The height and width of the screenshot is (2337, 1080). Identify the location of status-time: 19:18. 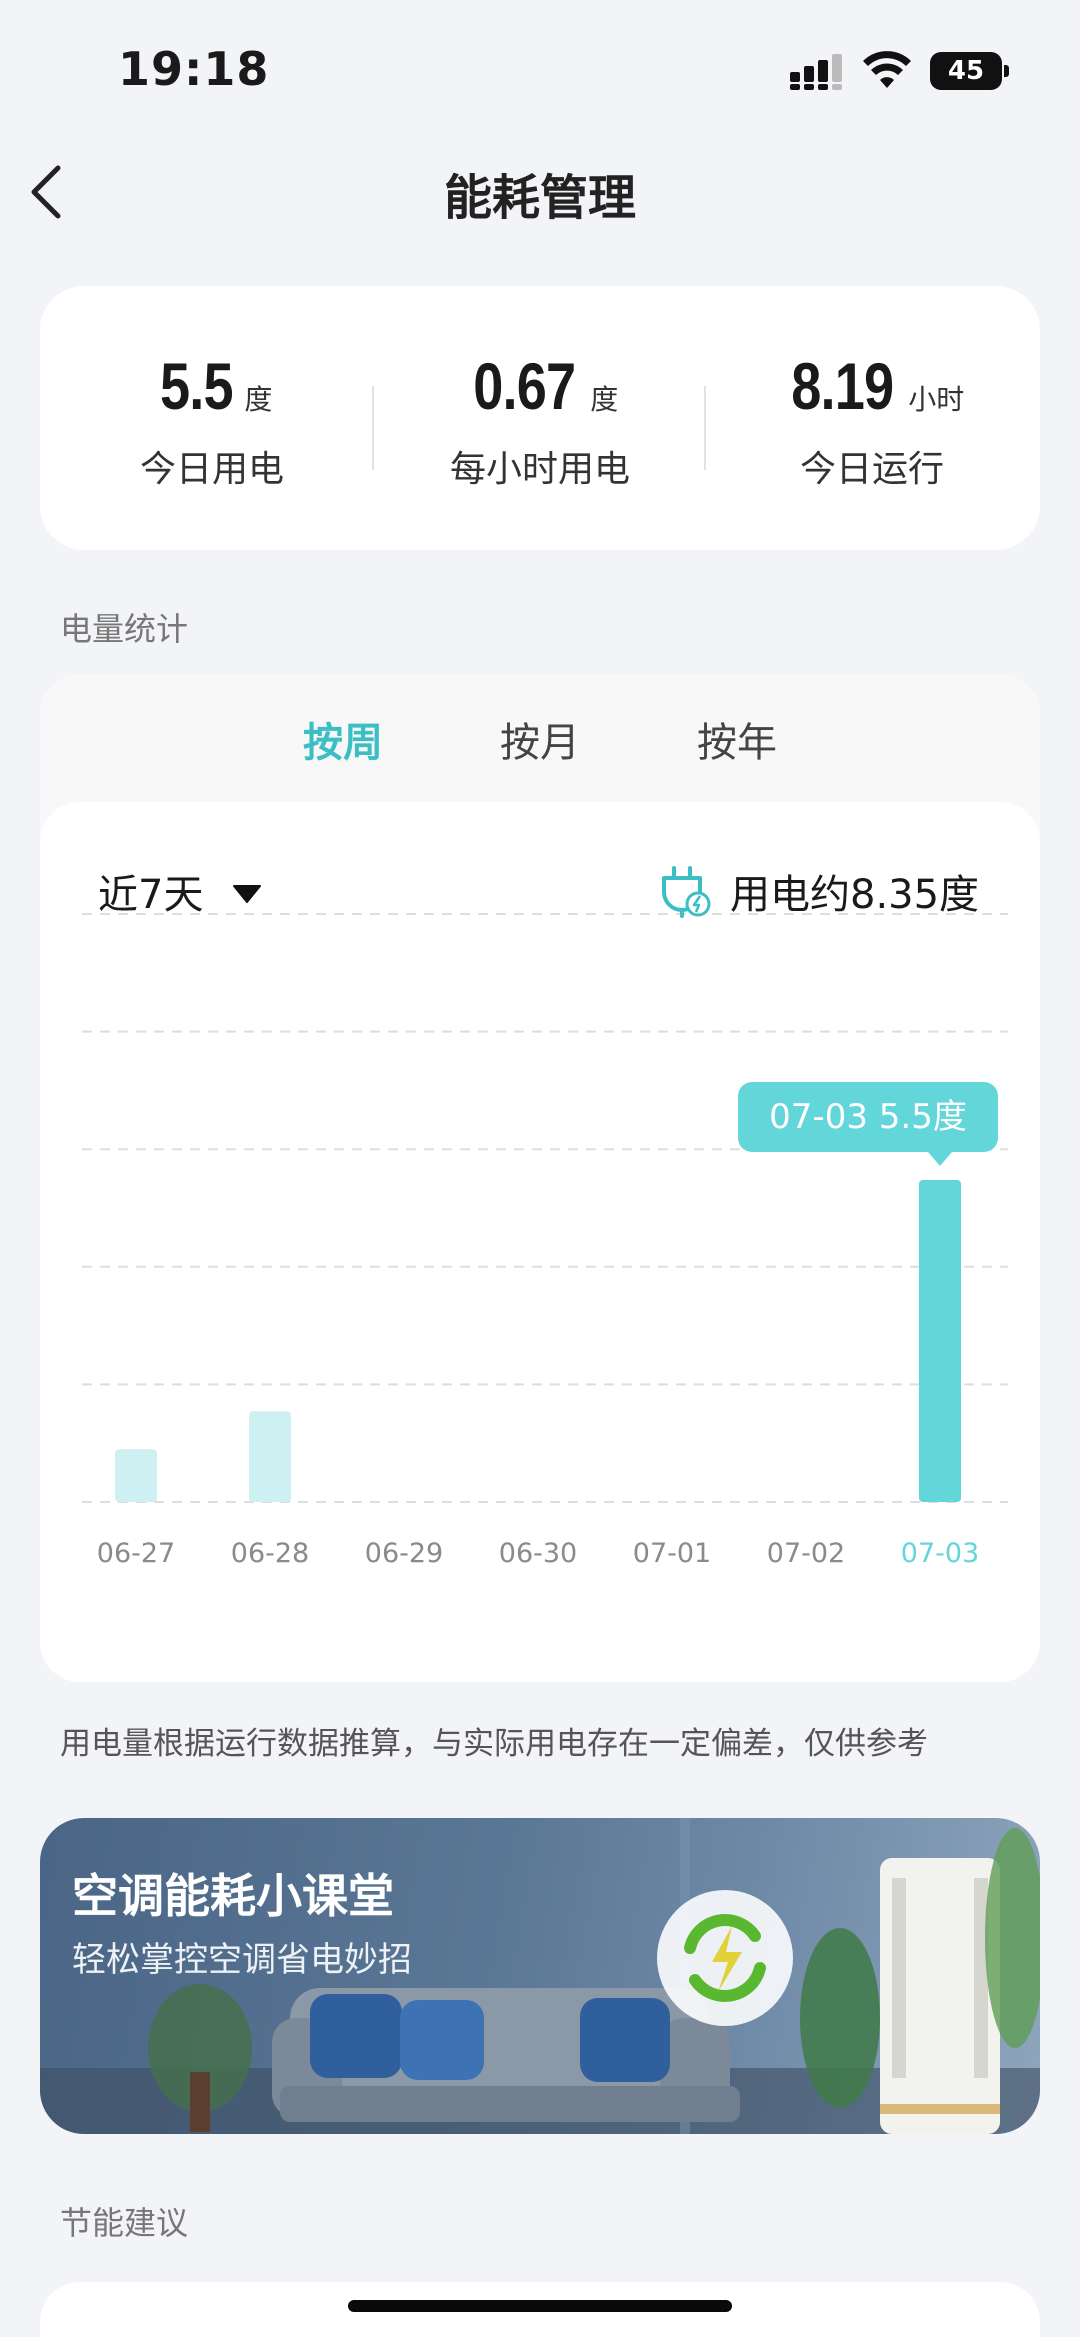
(194, 69).